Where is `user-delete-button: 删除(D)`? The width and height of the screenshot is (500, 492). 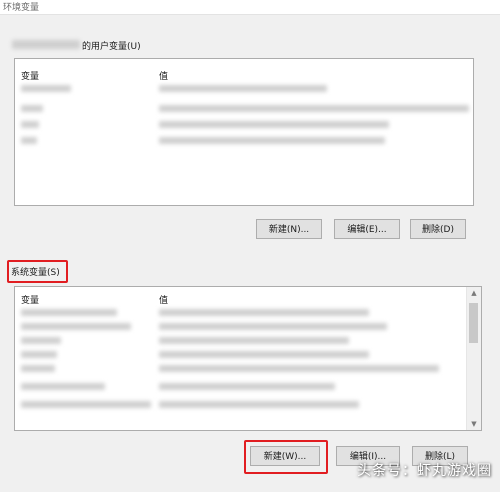
user-delete-button: 删除(D) is located at coordinates (438, 229).